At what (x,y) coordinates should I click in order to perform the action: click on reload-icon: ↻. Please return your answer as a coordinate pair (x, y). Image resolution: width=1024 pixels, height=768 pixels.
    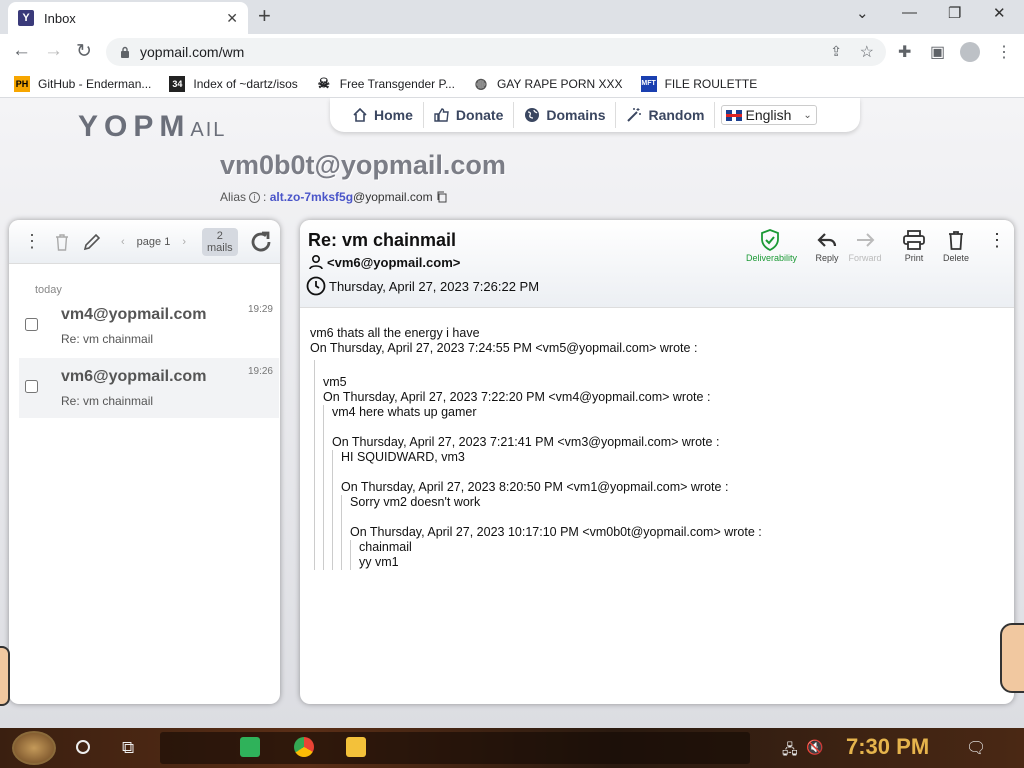
    Looking at the image, I should click on (84, 51).